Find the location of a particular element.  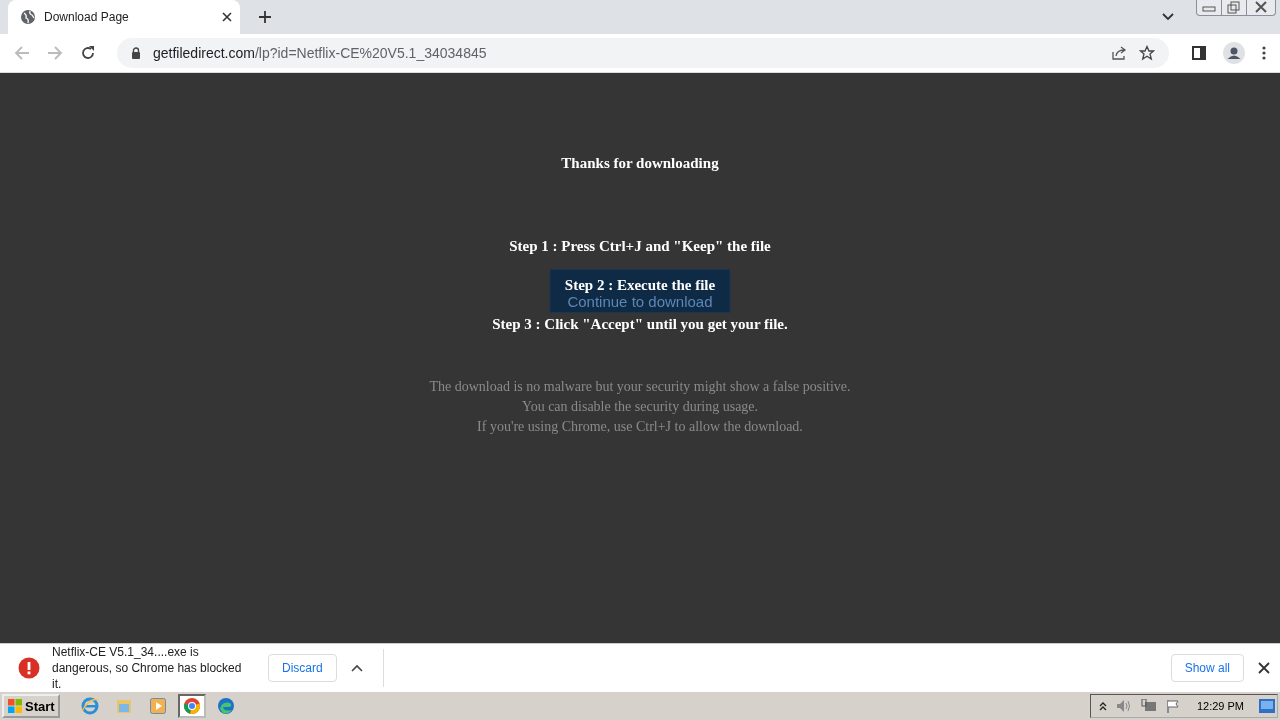

clock-text: 12:29 PM is located at coordinates (1220, 706).